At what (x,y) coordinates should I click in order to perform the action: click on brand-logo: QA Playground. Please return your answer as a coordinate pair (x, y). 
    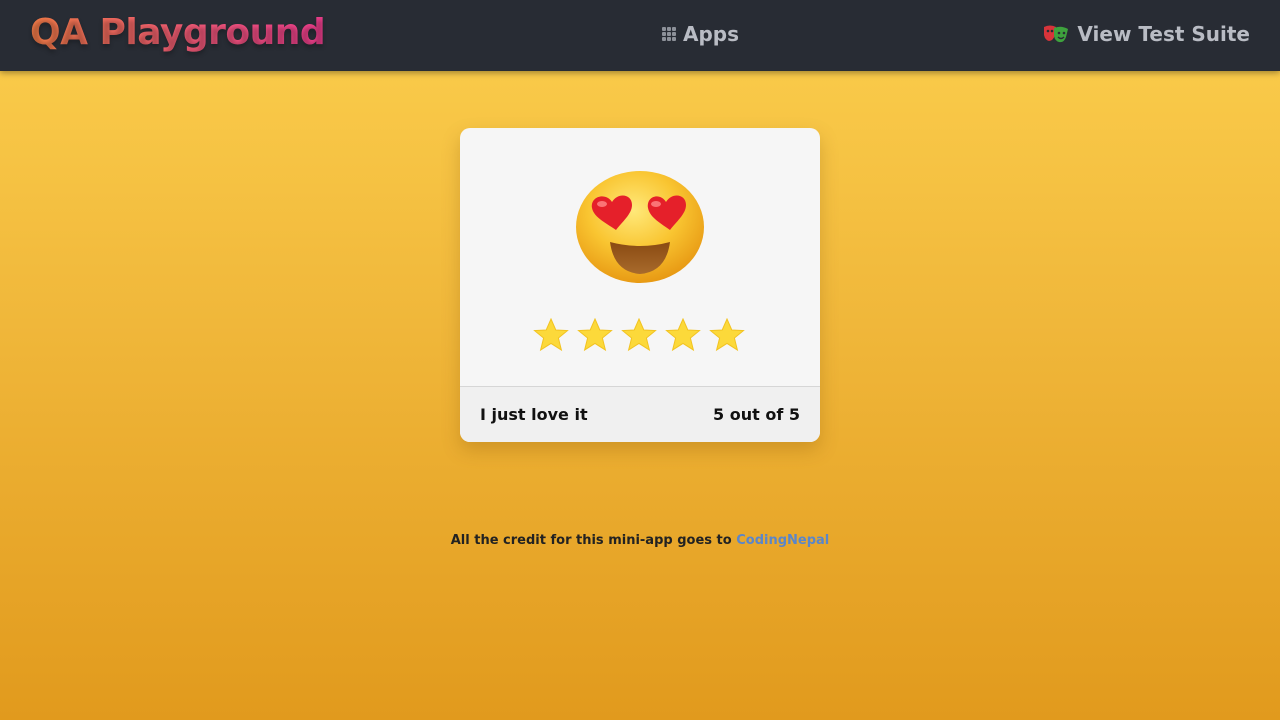
    Looking at the image, I should click on (178, 32).